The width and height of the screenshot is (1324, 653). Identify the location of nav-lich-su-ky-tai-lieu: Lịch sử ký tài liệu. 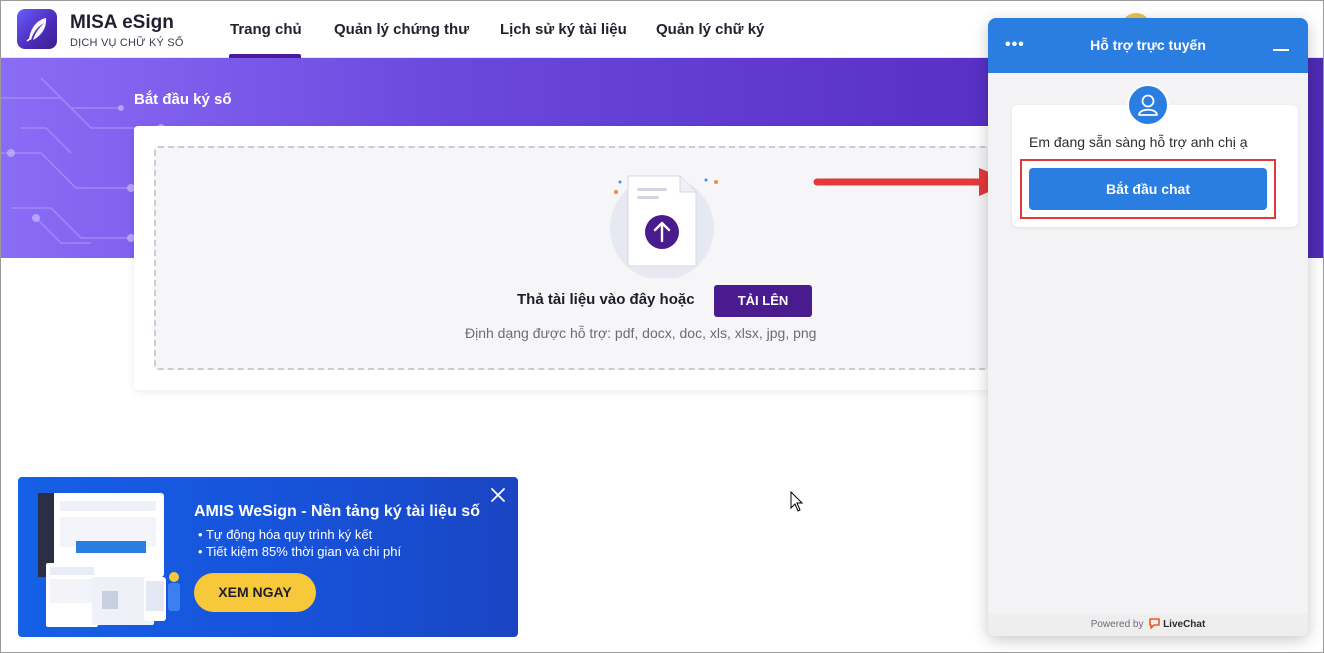
(563, 29).